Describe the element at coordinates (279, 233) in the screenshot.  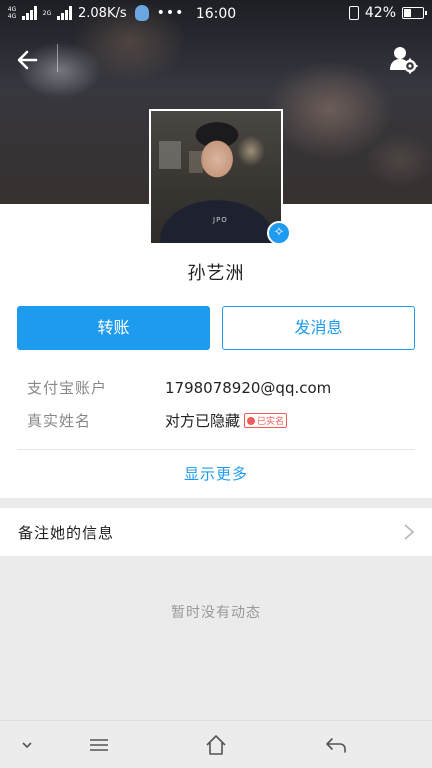
I see `verified-badge-icon: ✧` at that location.